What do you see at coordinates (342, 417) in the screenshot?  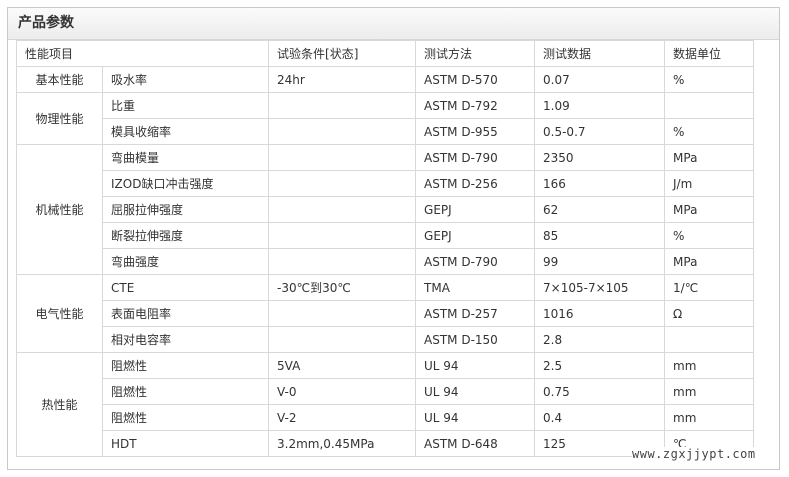 I see `condition-cell: V-2` at bounding box center [342, 417].